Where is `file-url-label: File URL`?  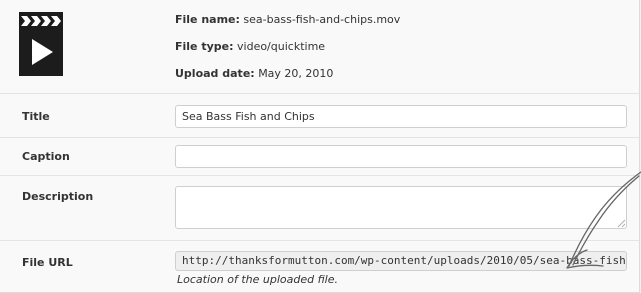 file-url-label: File URL is located at coordinates (47, 262).